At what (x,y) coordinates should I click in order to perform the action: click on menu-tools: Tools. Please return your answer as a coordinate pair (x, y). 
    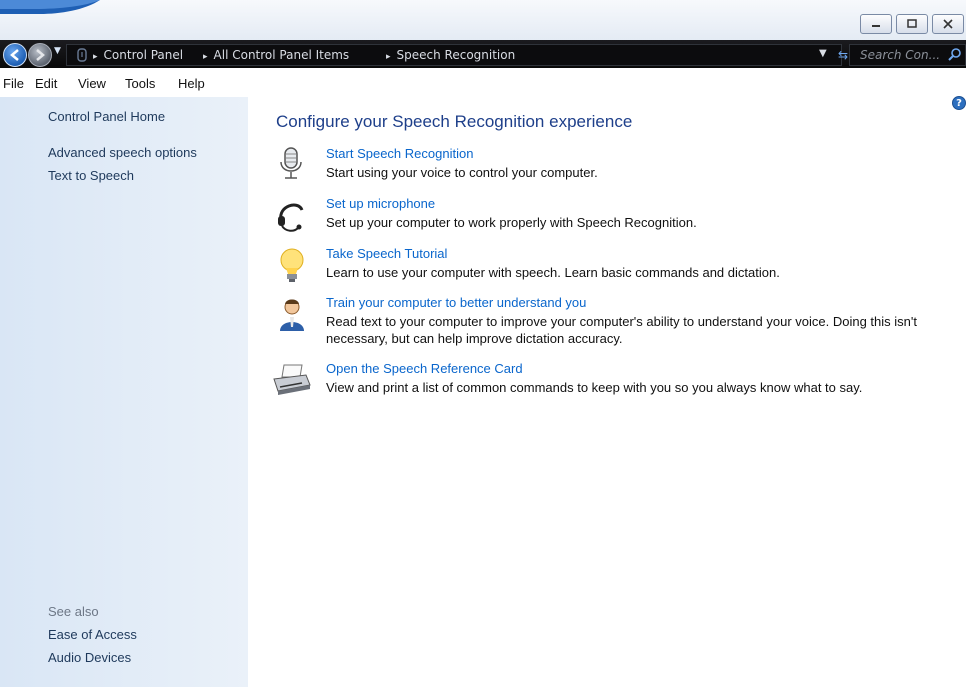
    Looking at the image, I should click on (140, 83).